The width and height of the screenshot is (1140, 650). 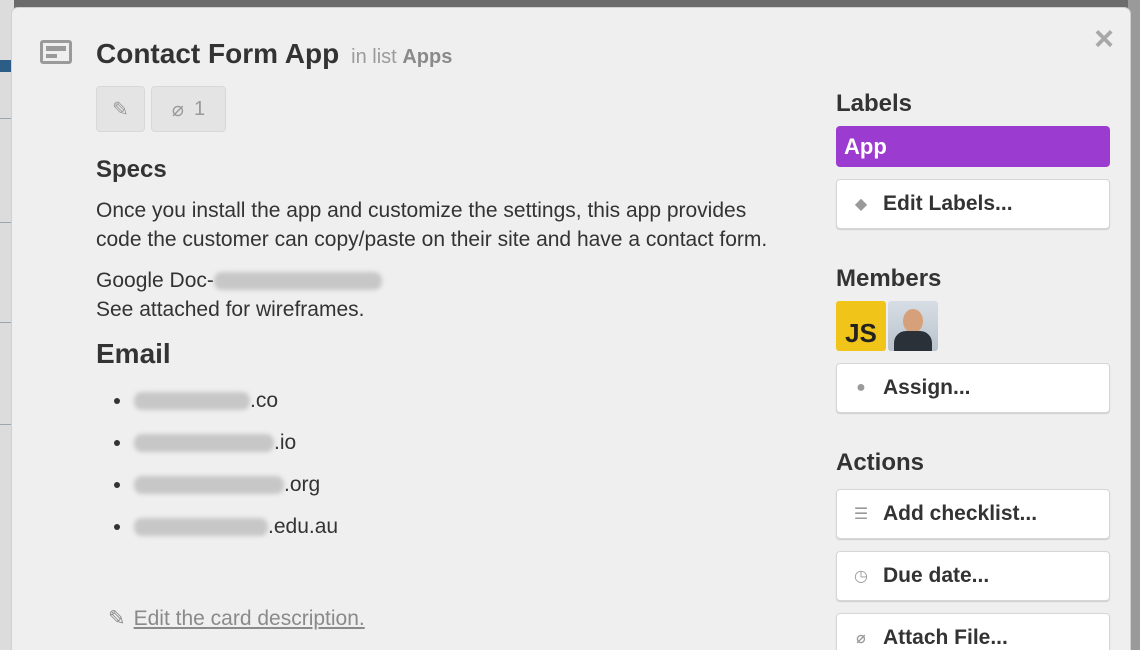 What do you see at coordinates (861, 387) in the screenshot?
I see `person-icon: ●` at bounding box center [861, 387].